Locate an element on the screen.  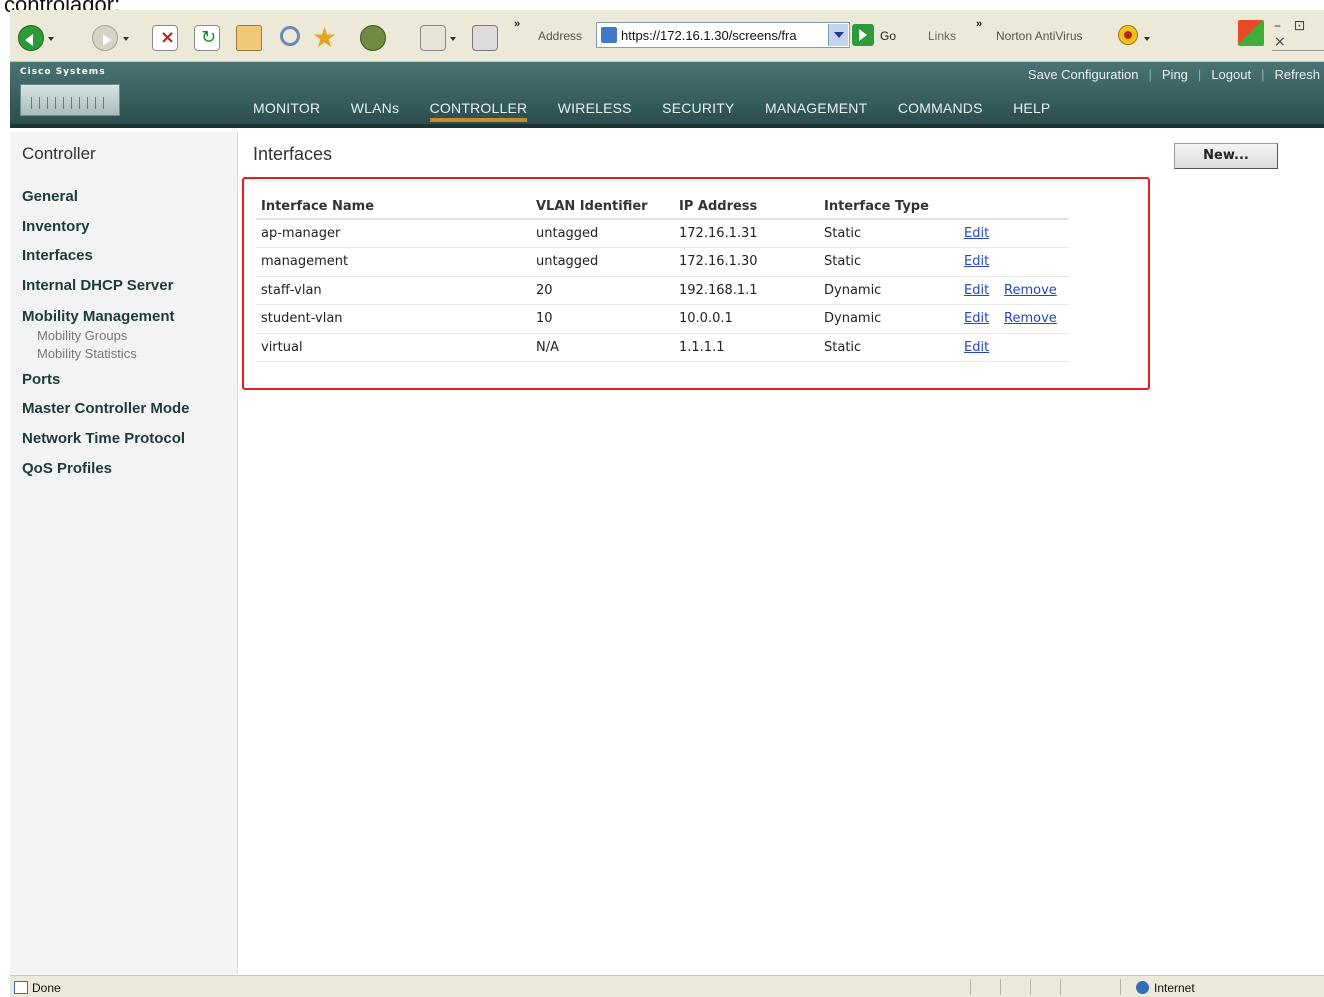
sidebar-subitem-mobility-groups: Mobility Groups is located at coordinates (106, 336).